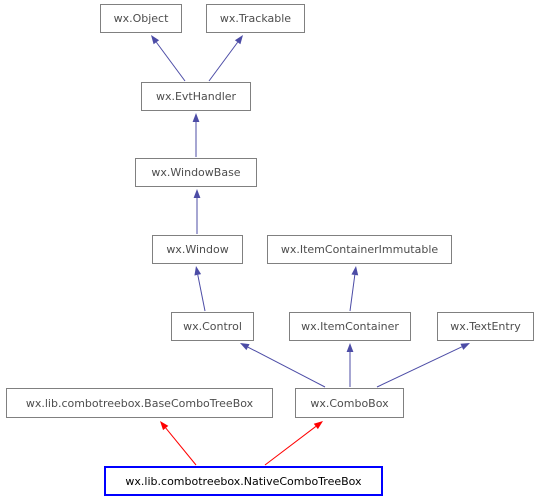 Image resolution: width=540 pixels, height=500 pixels. I want to click on class-node-label: wx.EvtHandler, so click(196, 96).